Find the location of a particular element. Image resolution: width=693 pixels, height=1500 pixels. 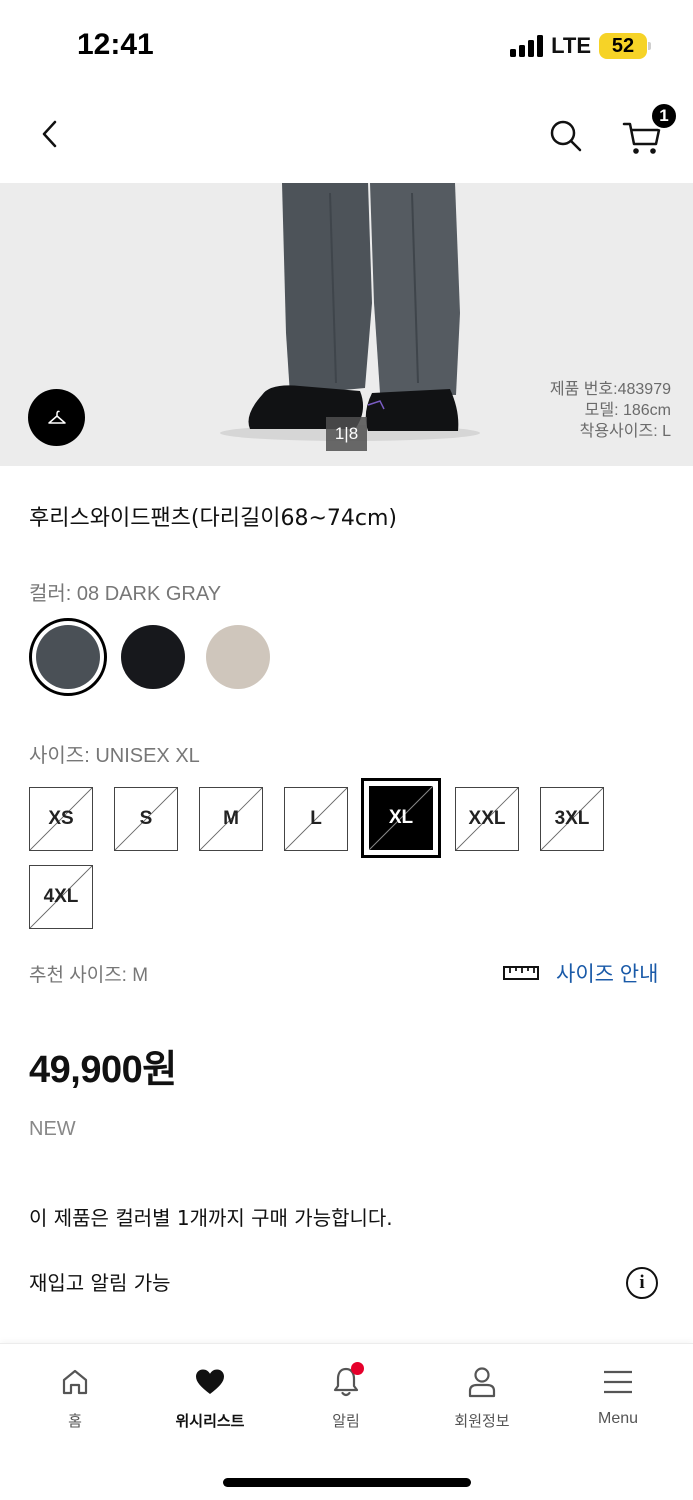

color-swatch-dark-gray is located at coordinates (68, 657).